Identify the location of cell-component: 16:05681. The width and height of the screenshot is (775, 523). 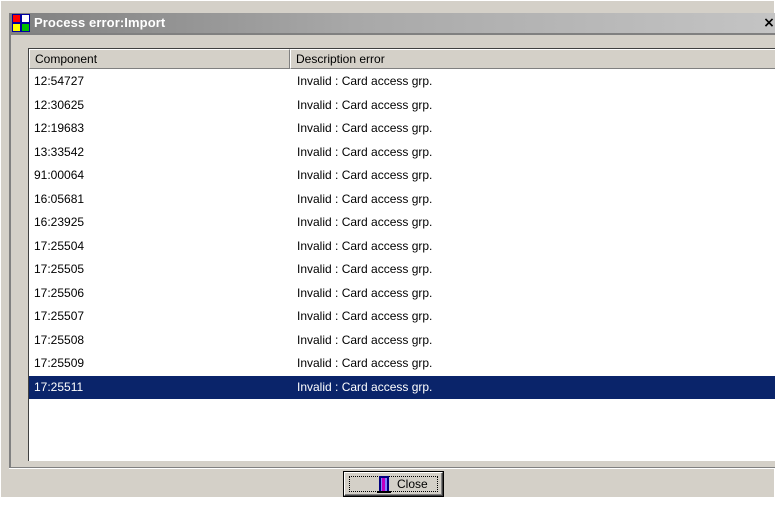
(59, 198).